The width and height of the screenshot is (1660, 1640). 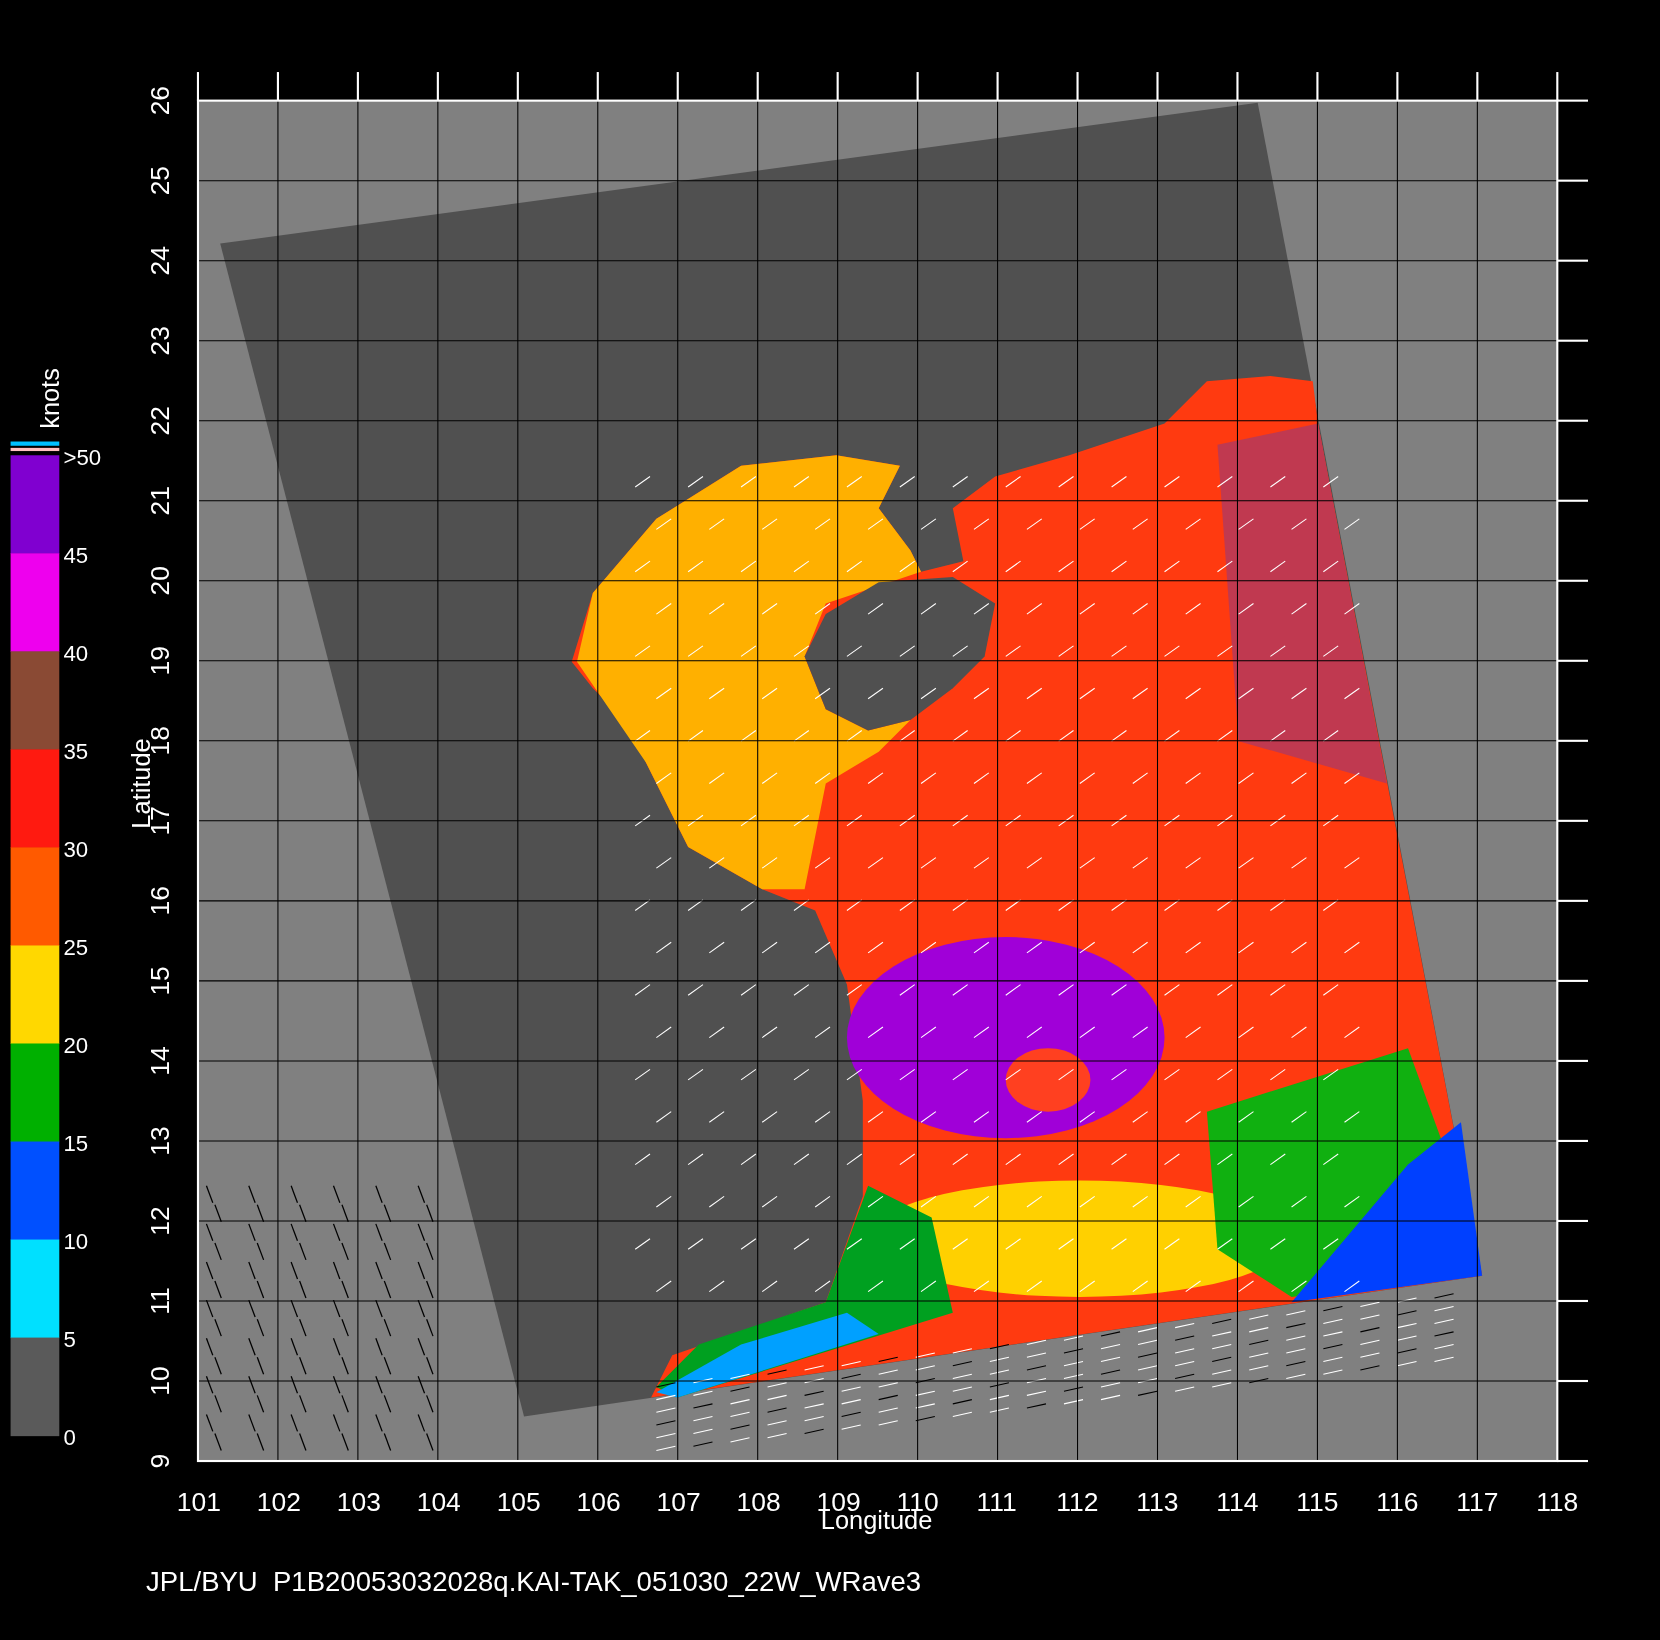 What do you see at coordinates (160, 661) in the screenshot?
I see `latitude-tick-label: 19` at bounding box center [160, 661].